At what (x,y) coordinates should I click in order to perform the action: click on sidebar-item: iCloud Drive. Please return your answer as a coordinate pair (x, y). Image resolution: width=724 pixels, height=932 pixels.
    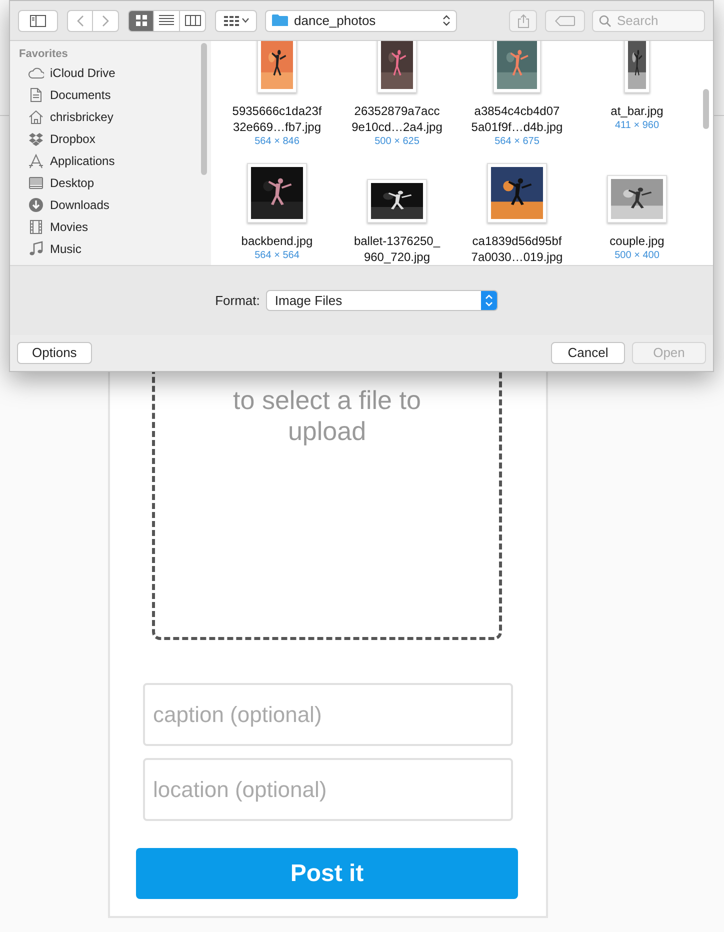
    Looking at the image, I should click on (83, 73).